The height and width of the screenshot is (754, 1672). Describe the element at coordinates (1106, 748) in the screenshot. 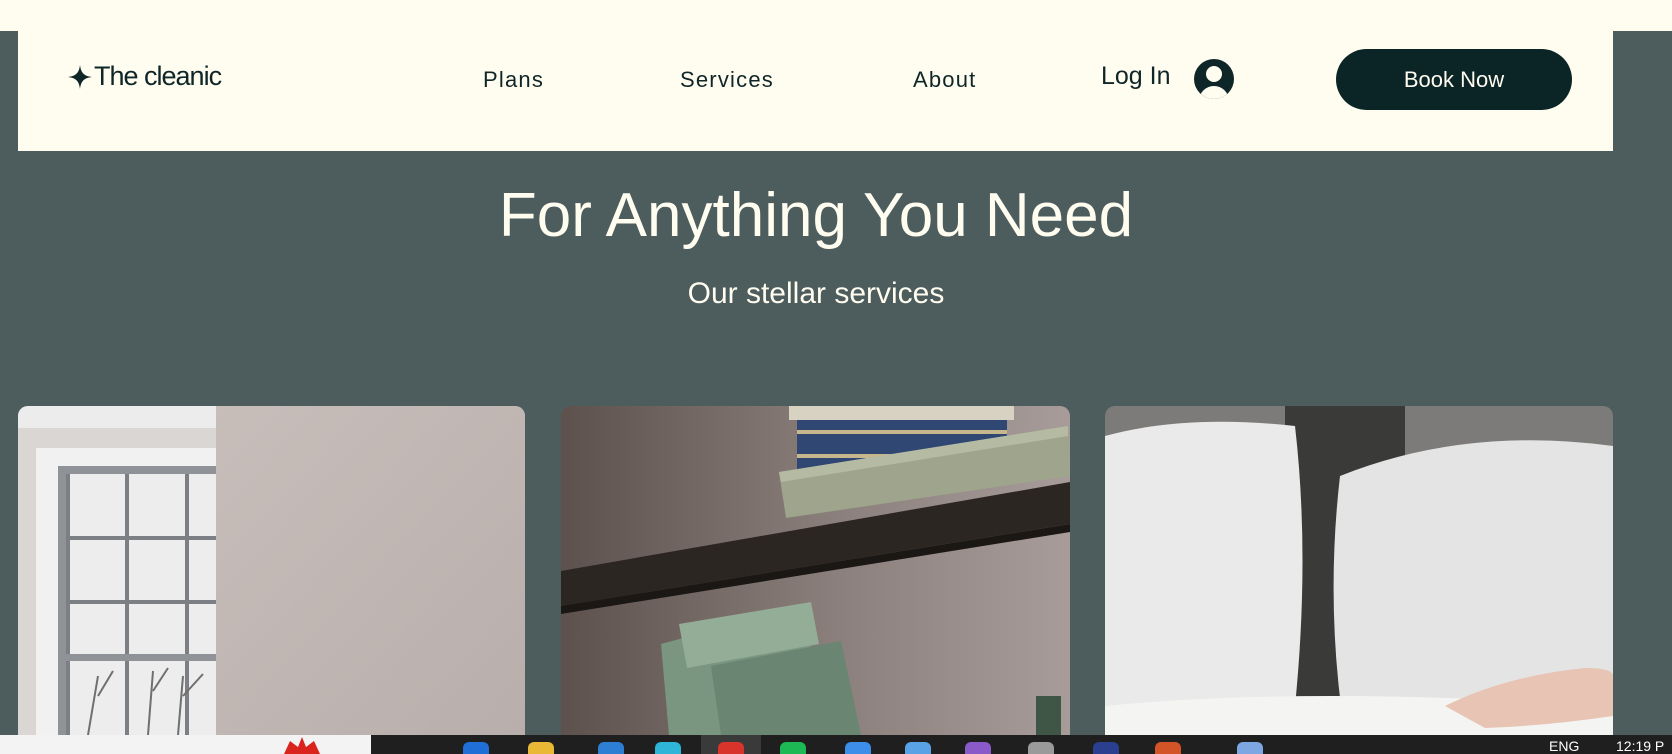

I see `document-icon` at that location.